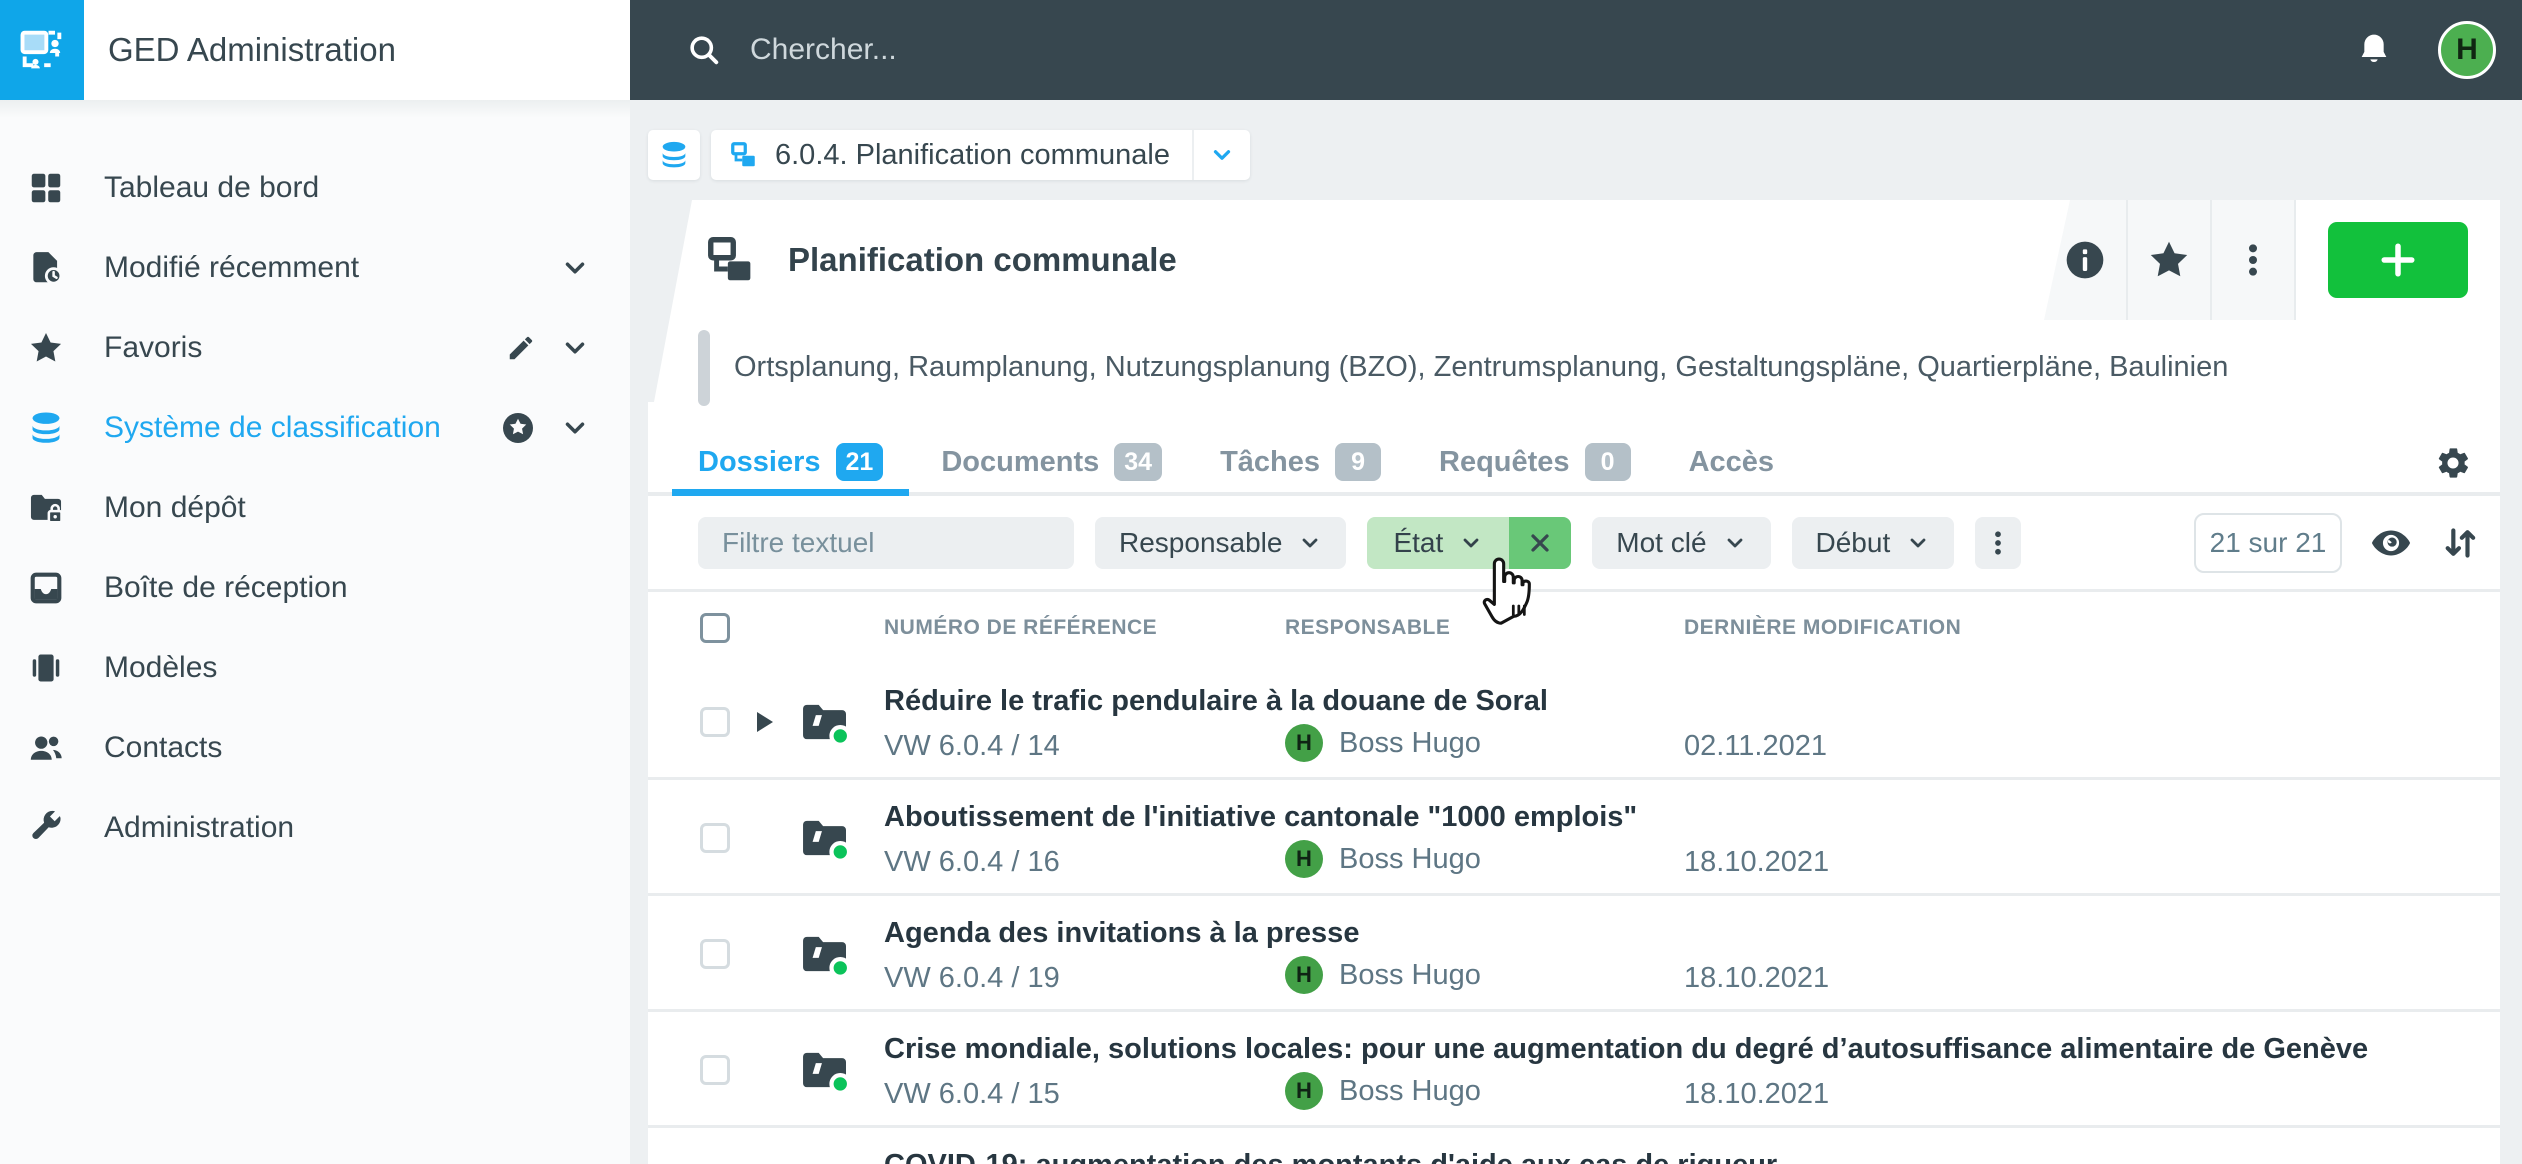 The height and width of the screenshot is (1164, 2522). I want to click on sidebar-item-label: Tableau de bord, so click(212, 187).